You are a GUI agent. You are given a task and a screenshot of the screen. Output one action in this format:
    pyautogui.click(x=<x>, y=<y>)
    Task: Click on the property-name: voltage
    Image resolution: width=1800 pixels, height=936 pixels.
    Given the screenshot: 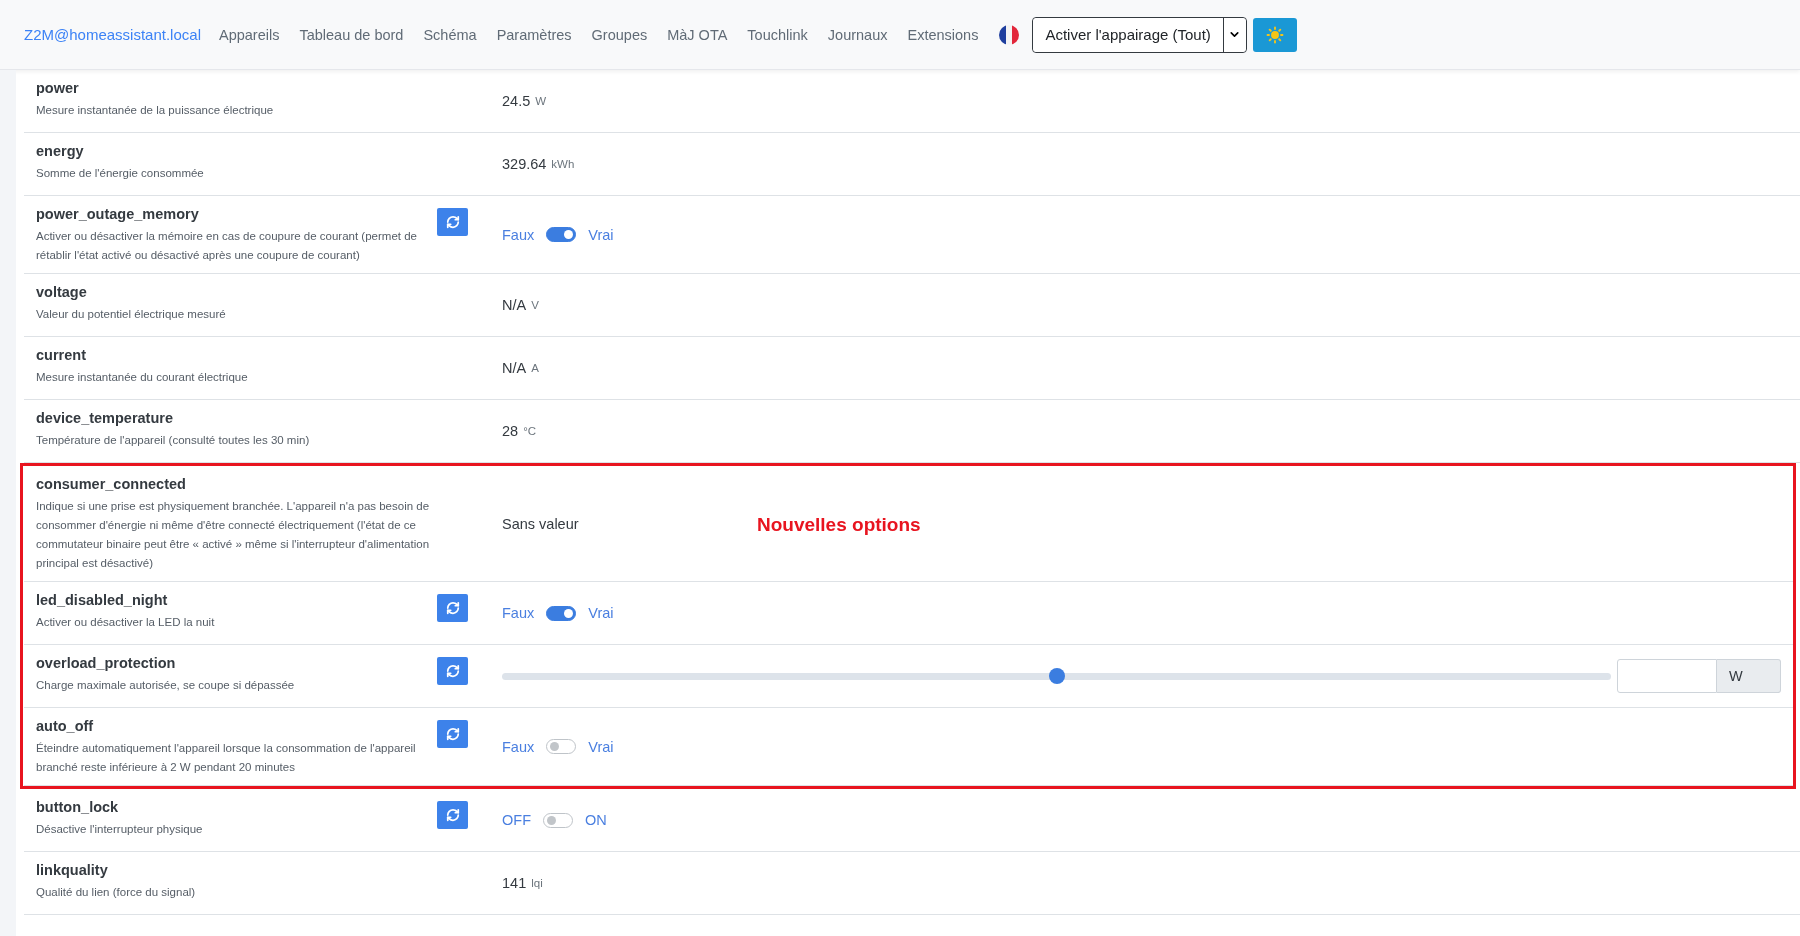 What is the action you would take?
    pyautogui.click(x=62, y=292)
    